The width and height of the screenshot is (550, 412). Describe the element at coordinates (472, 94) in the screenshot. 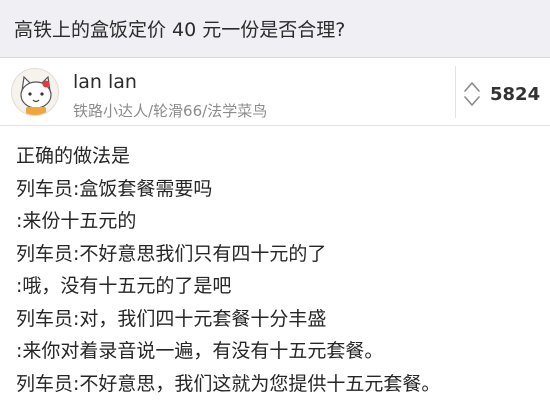

I see `vote-up-down-icon` at that location.